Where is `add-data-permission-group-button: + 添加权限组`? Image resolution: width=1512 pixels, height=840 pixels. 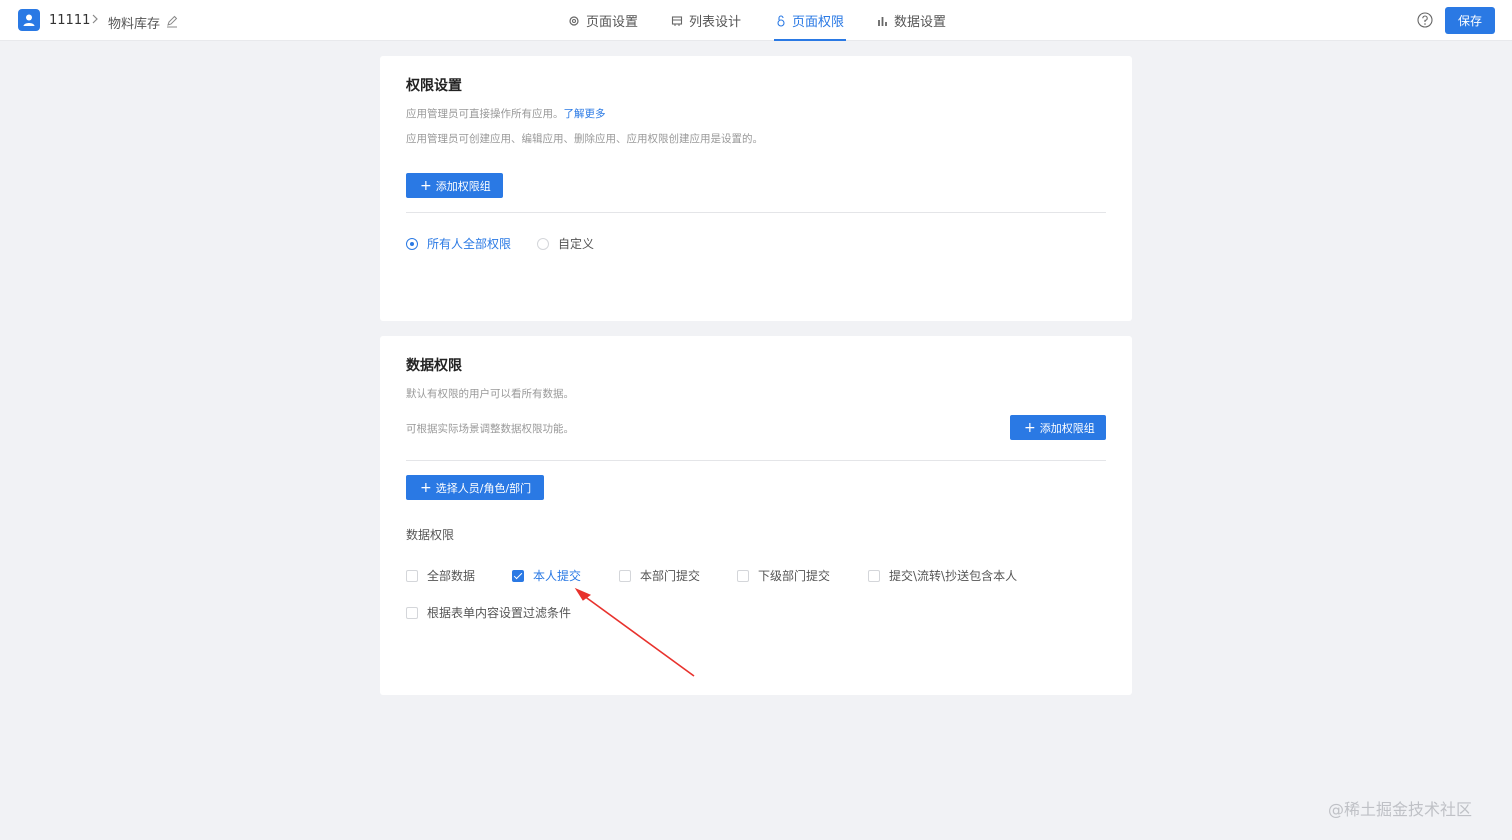
add-data-permission-group-button: + 添加权限组 is located at coordinates (1058, 427).